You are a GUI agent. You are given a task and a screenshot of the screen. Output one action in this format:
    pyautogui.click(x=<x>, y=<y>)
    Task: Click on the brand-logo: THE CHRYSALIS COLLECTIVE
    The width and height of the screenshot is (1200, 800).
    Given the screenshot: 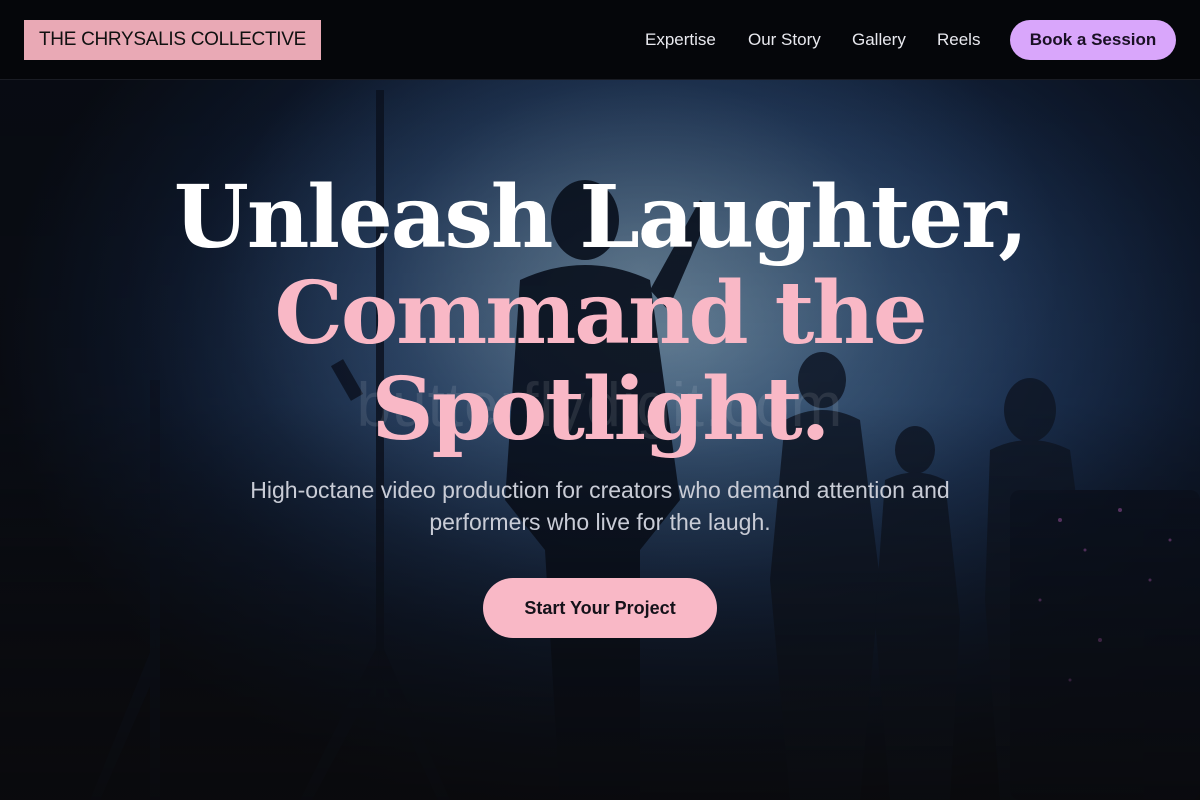 What is the action you would take?
    pyautogui.click(x=172, y=40)
    